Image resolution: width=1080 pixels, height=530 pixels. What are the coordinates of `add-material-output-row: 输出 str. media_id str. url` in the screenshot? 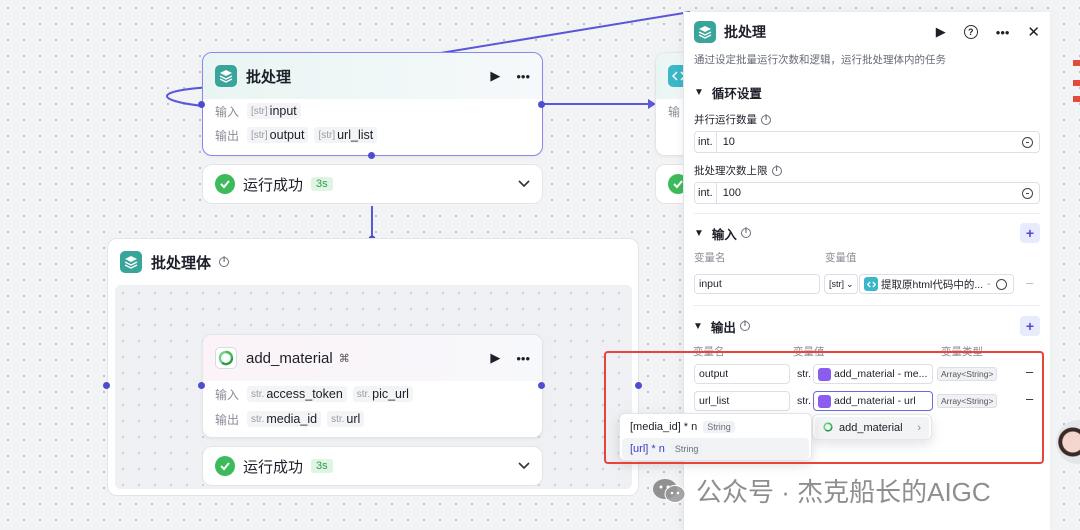 It's located at (372, 419).